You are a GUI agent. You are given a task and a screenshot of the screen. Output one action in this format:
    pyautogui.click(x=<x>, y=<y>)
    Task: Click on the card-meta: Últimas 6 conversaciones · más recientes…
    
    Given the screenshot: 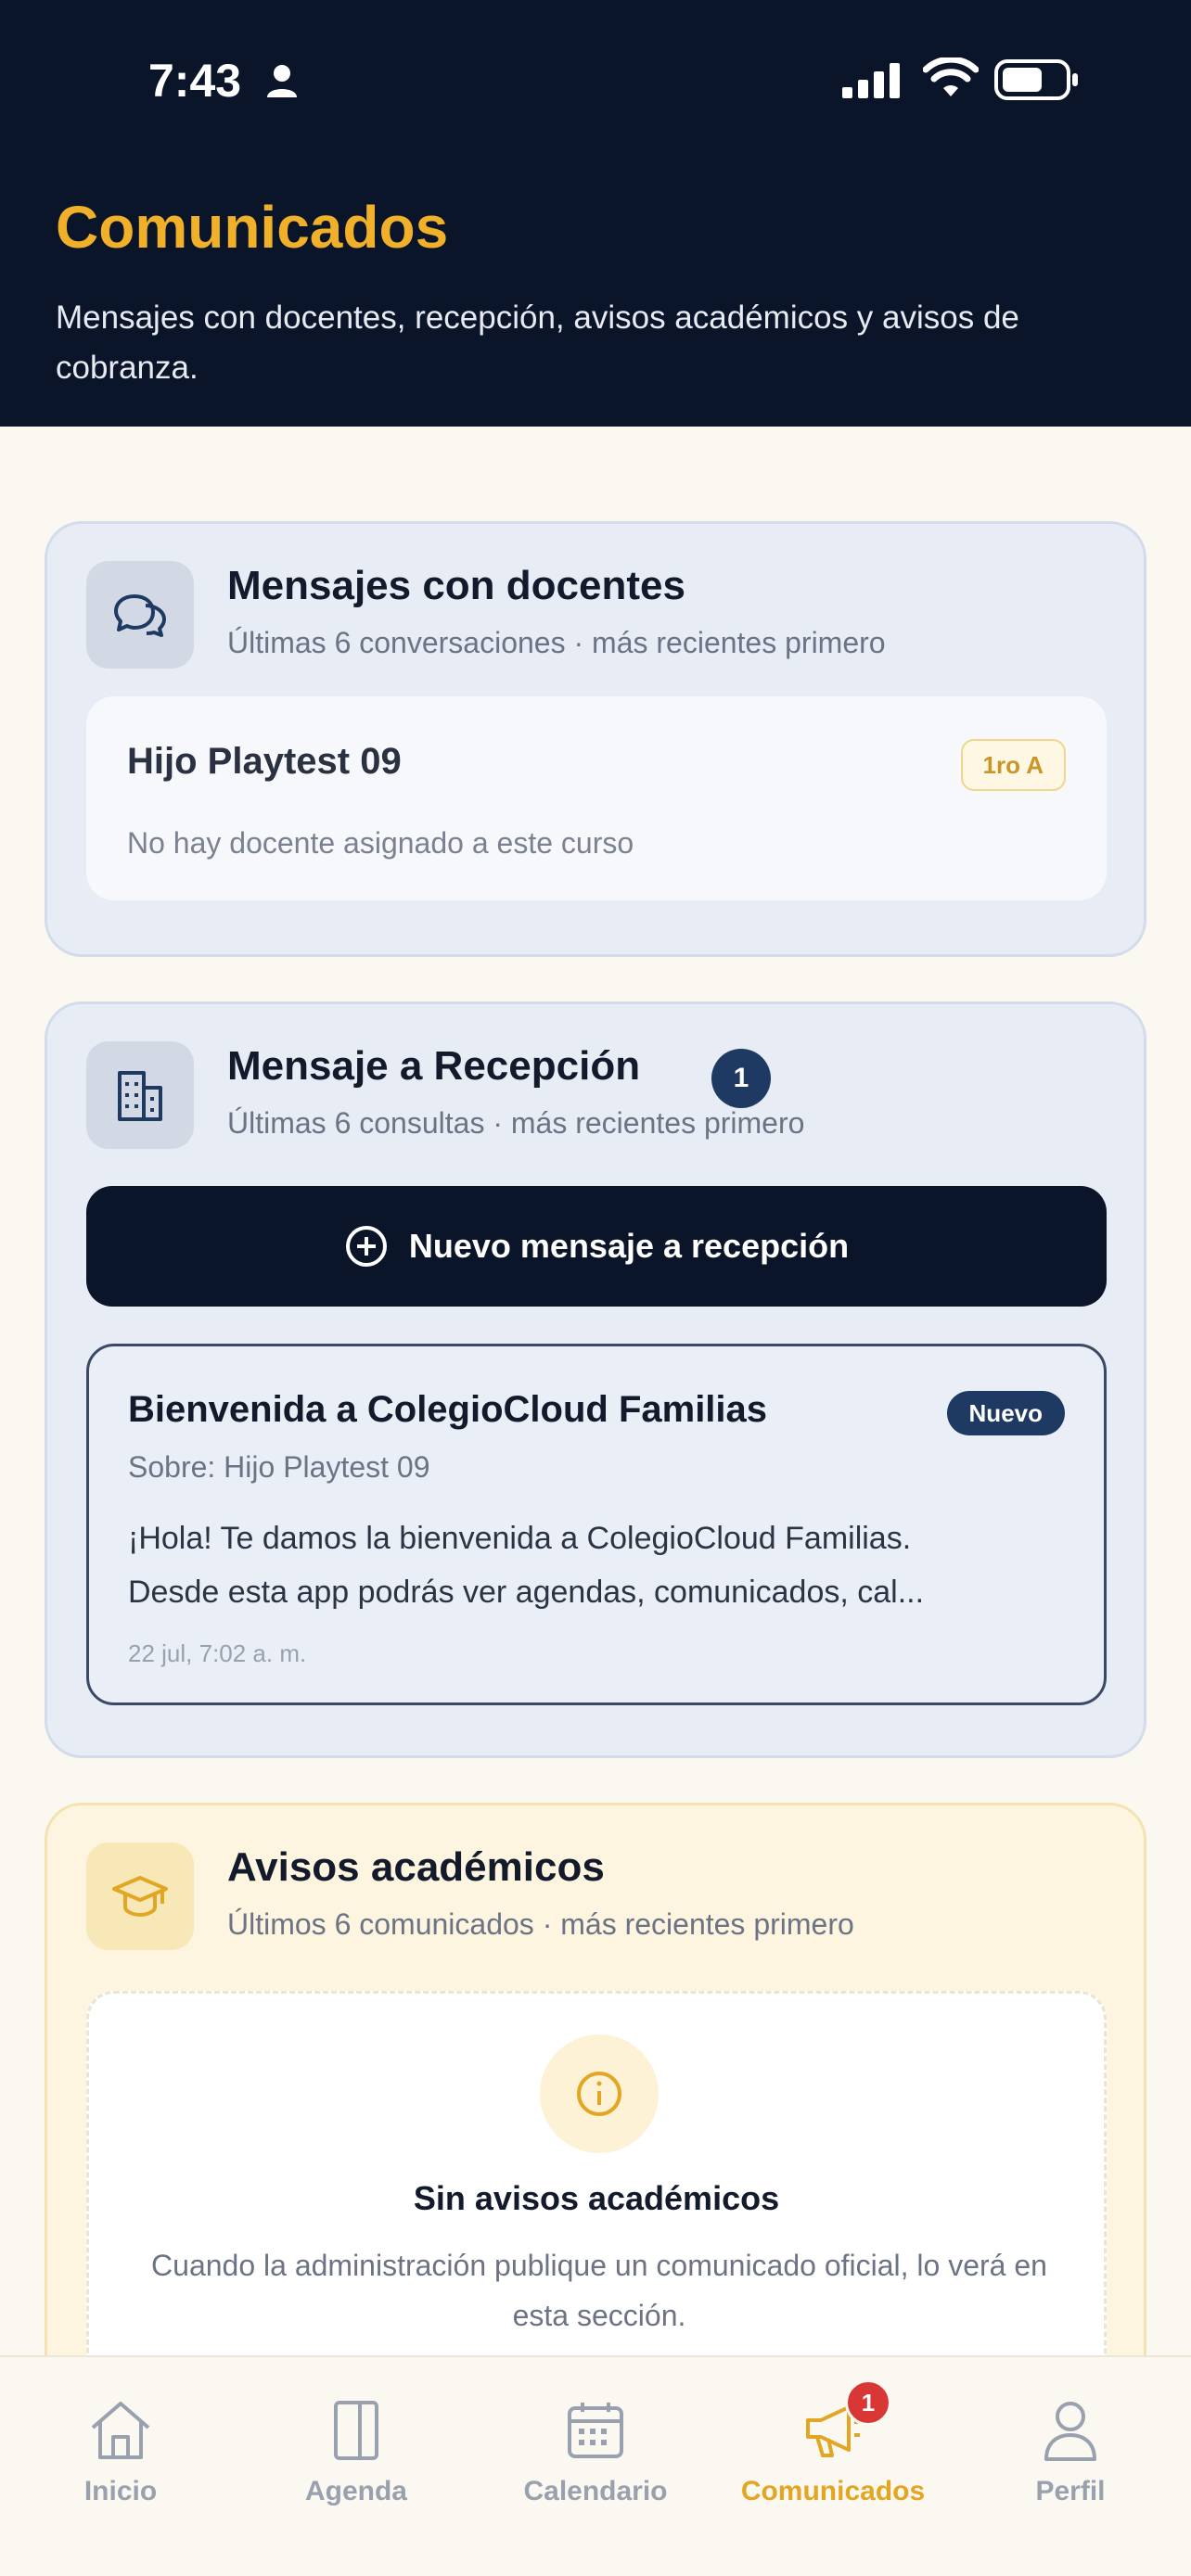 What is the action you would take?
    pyautogui.click(x=556, y=642)
    